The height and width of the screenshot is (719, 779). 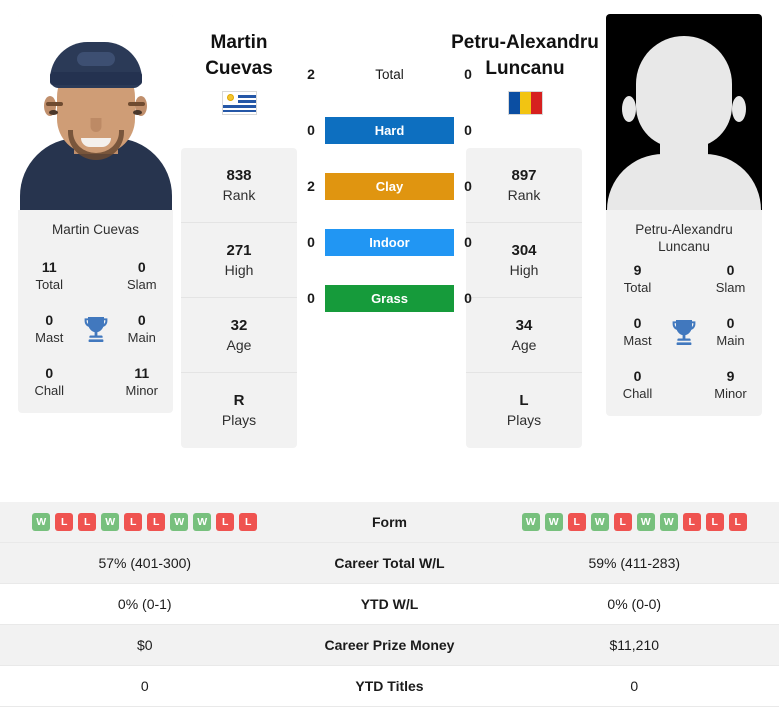 I want to click on prize-money-left: $0, so click(x=144, y=645).